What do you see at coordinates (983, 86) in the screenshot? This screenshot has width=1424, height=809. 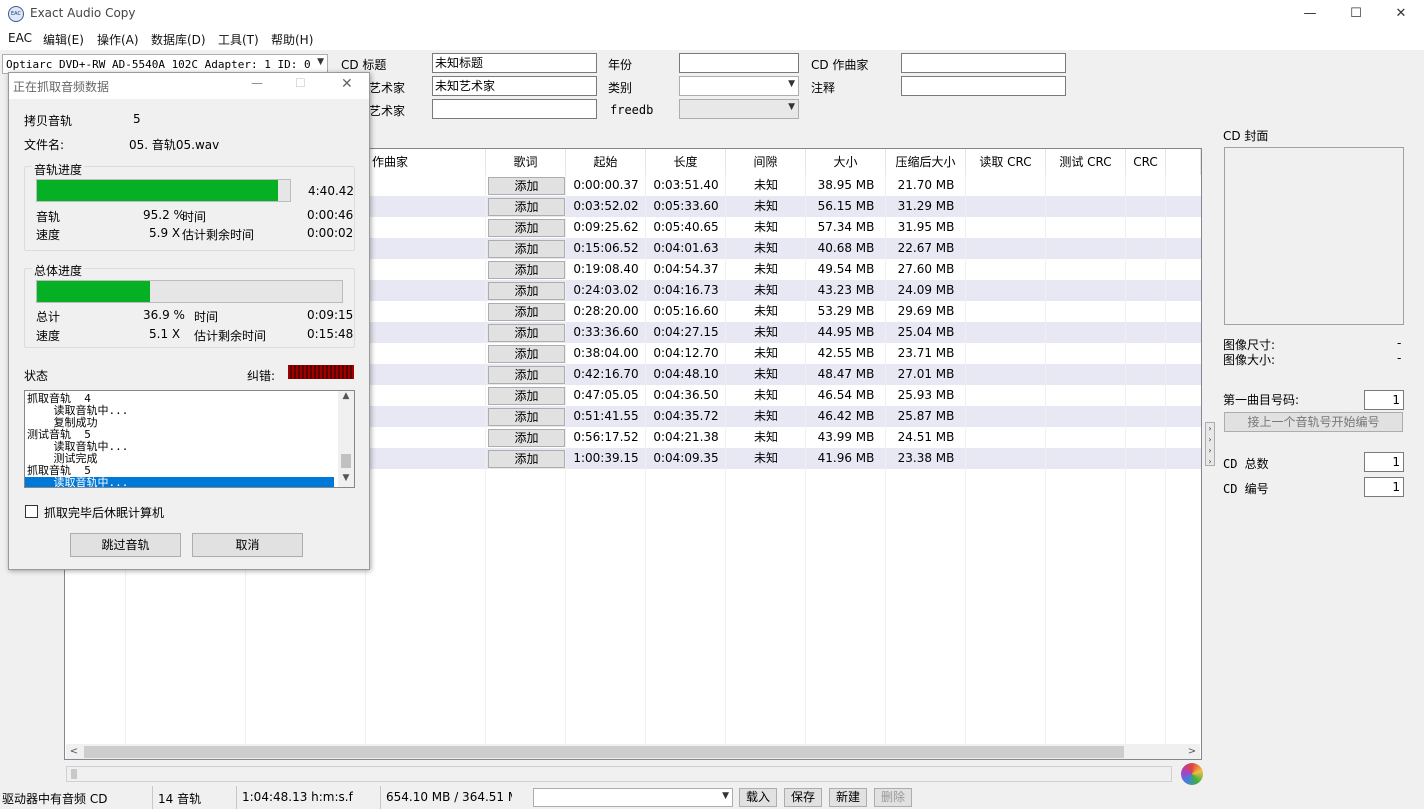 I see `comment-field` at bounding box center [983, 86].